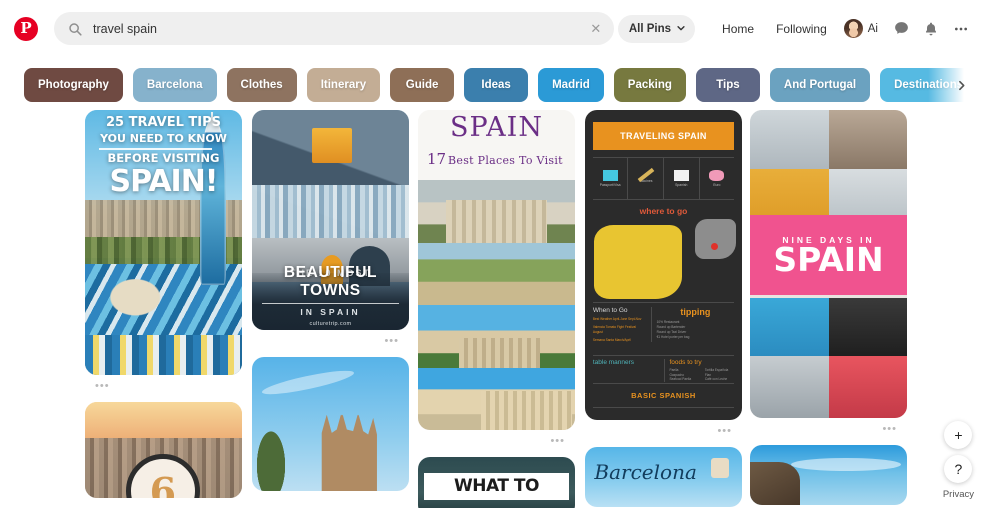 Image resolution: width=990 pixels, height=508 pixels. What do you see at coordinates (961, 85) in the screenshot?
I see `chevron-right-icon` at bounding box center [961, 85].